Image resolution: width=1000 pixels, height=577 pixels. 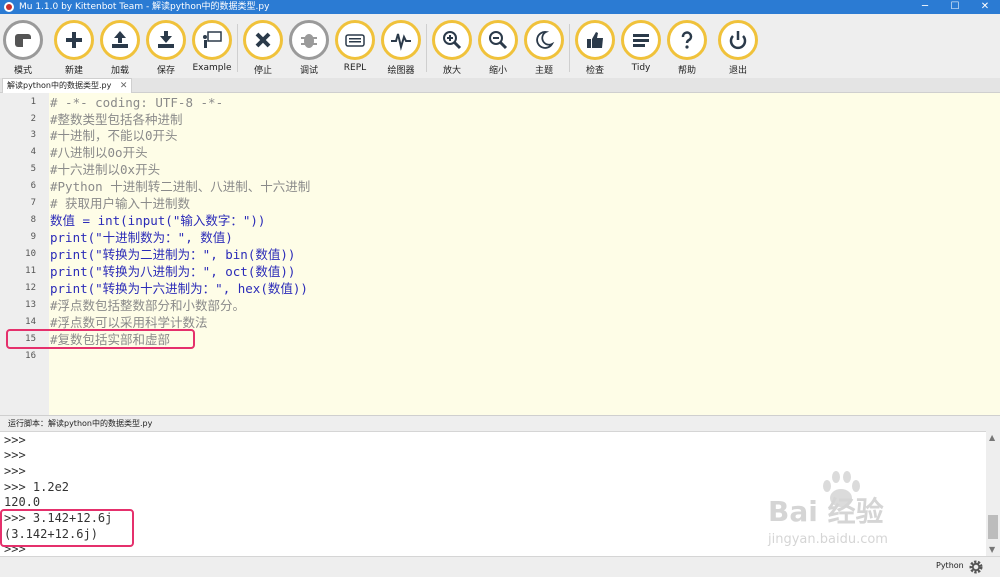 I want to click on line-number: 16, so click(x=30, y=356).